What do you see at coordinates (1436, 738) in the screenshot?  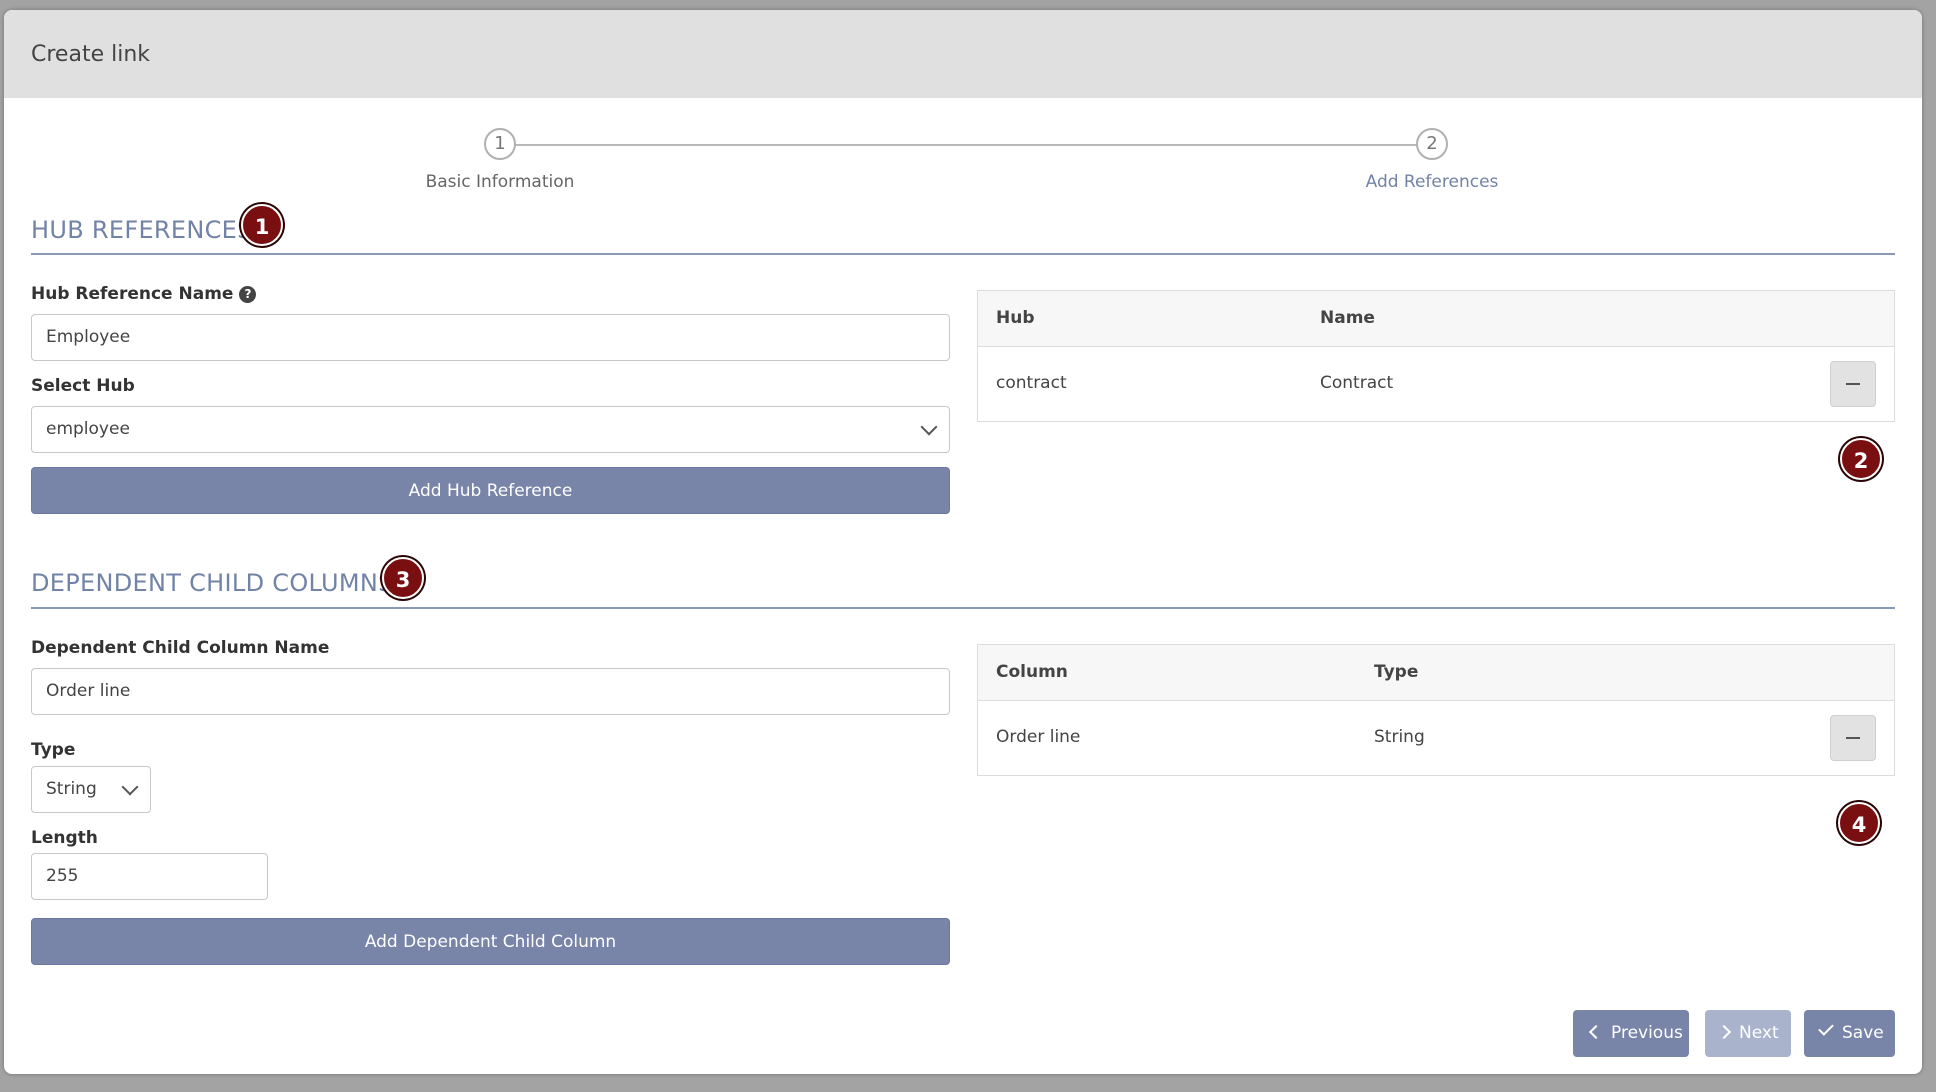 I see `table-row: Order line String` at bounding box center [1436, 738].